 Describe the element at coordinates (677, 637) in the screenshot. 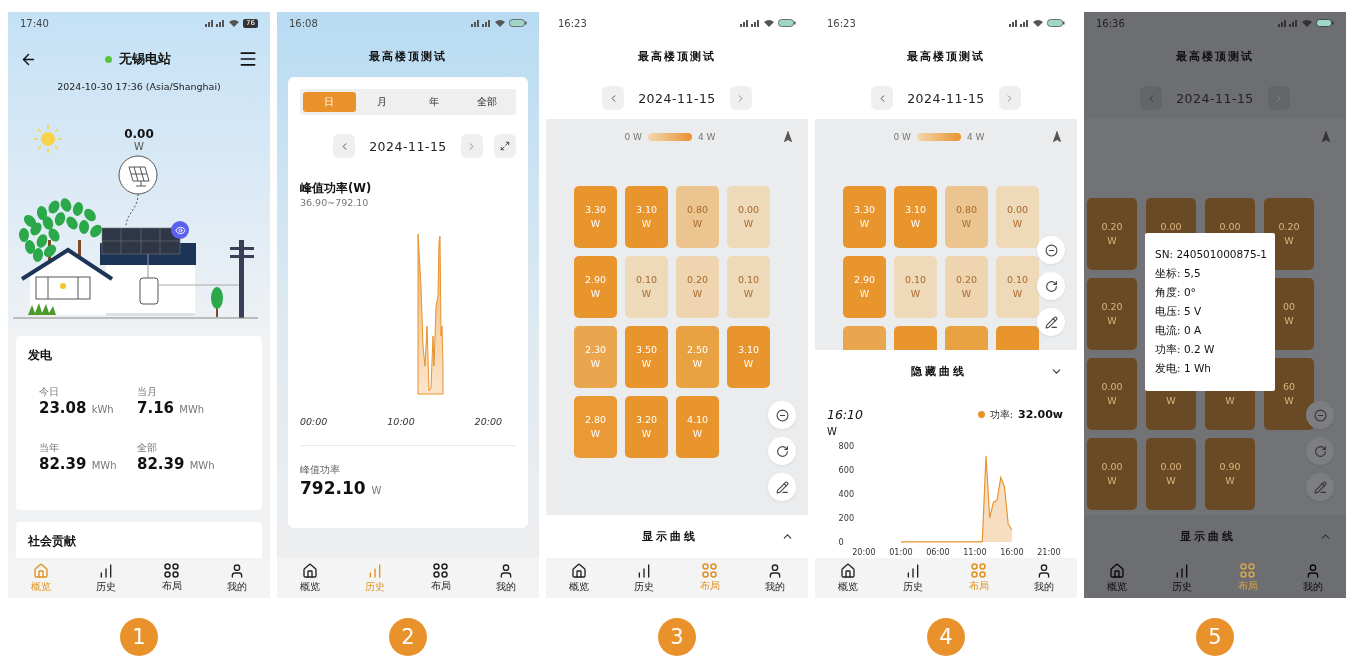

I see `step-number: 3` at that location.